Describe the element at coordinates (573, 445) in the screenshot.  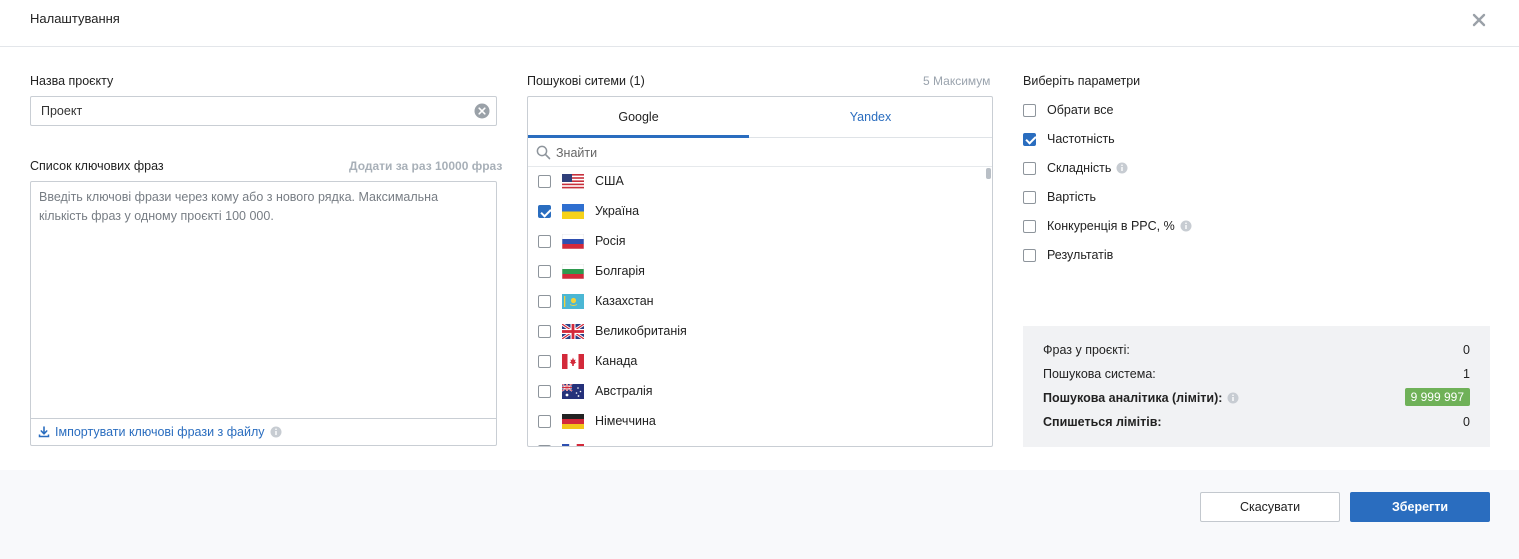
I see `fr-flag-icon` at that location.